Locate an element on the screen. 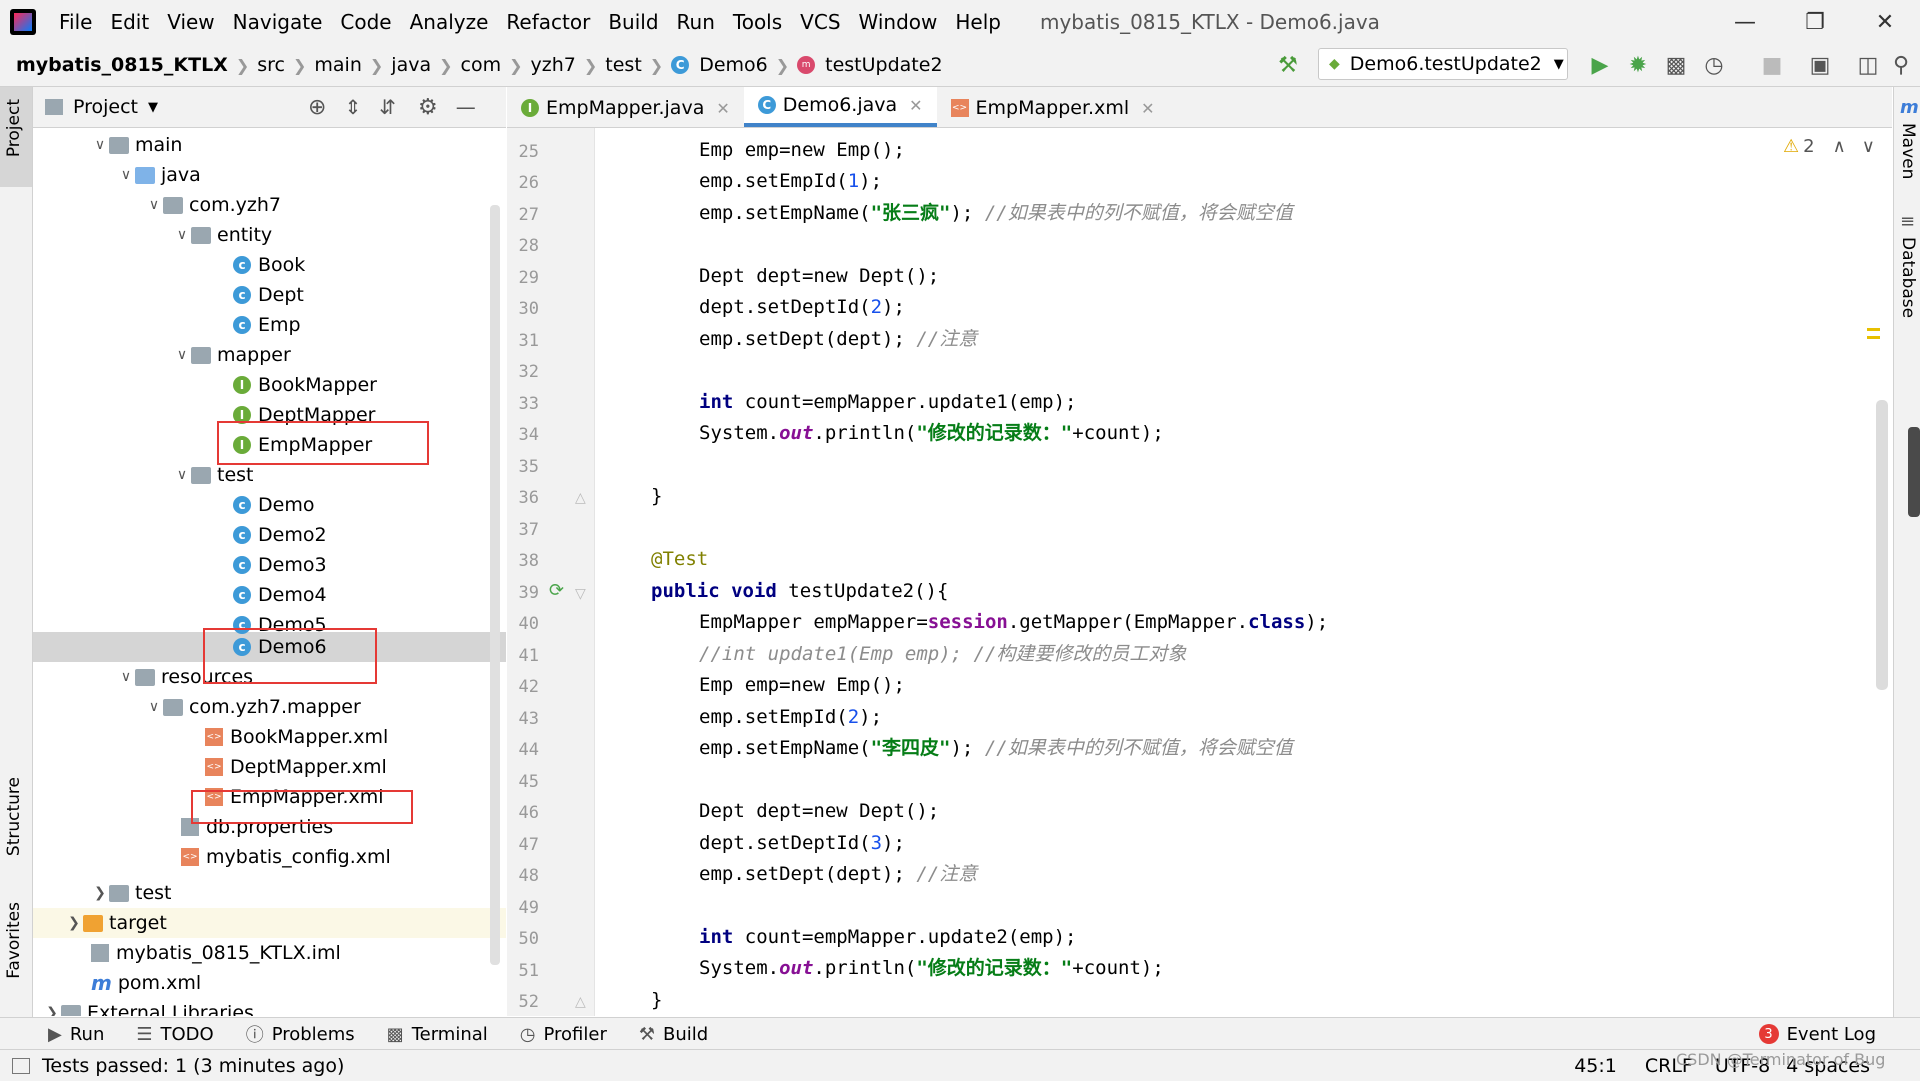  tool-profiler: ◷ Profiler is located at coordinates (563, 1034).